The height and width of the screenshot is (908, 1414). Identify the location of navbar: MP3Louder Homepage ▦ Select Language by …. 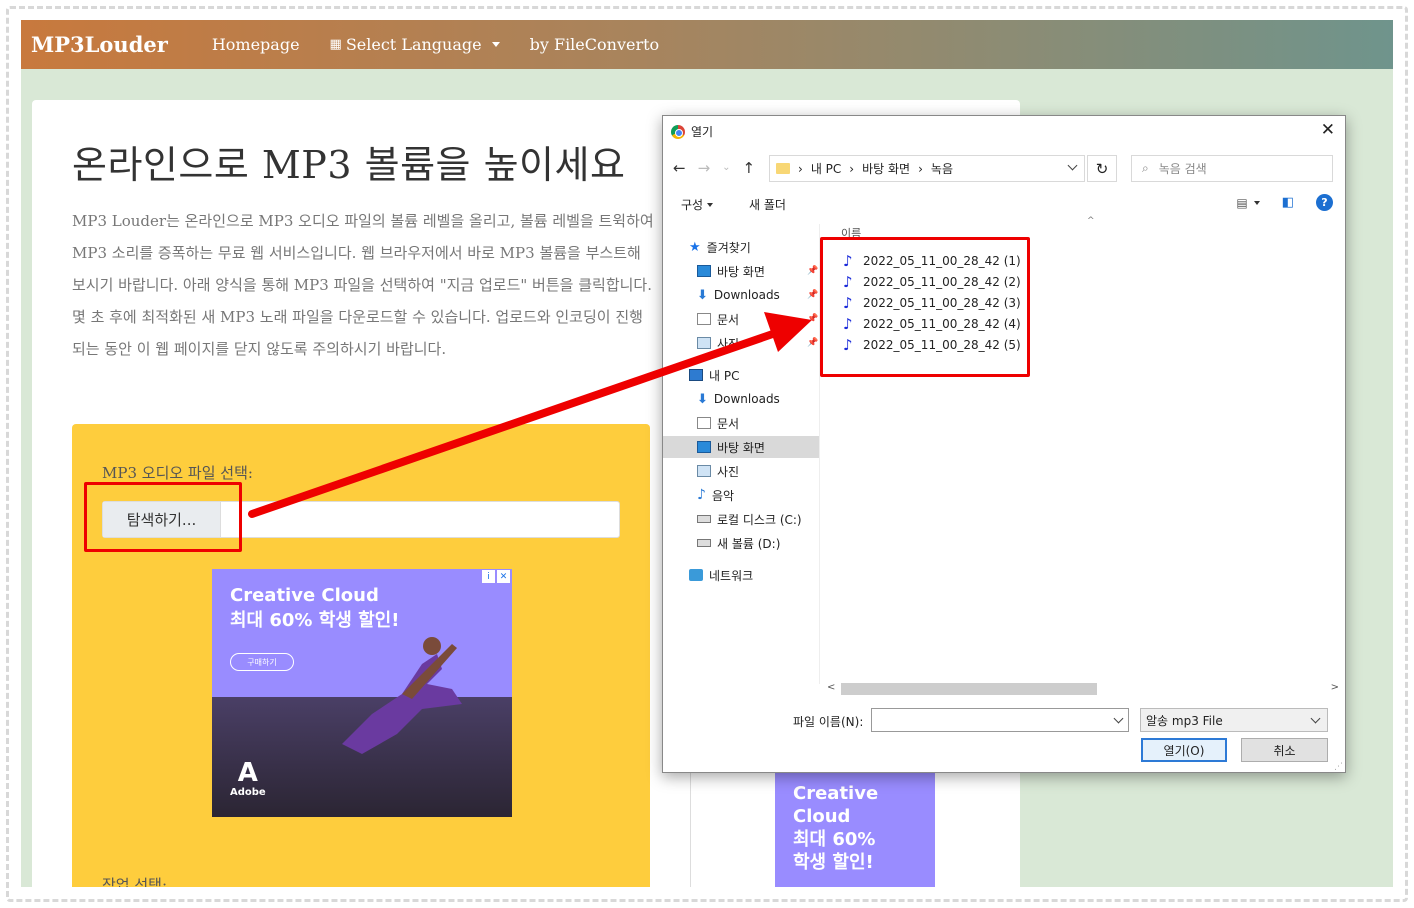
(707, 44).